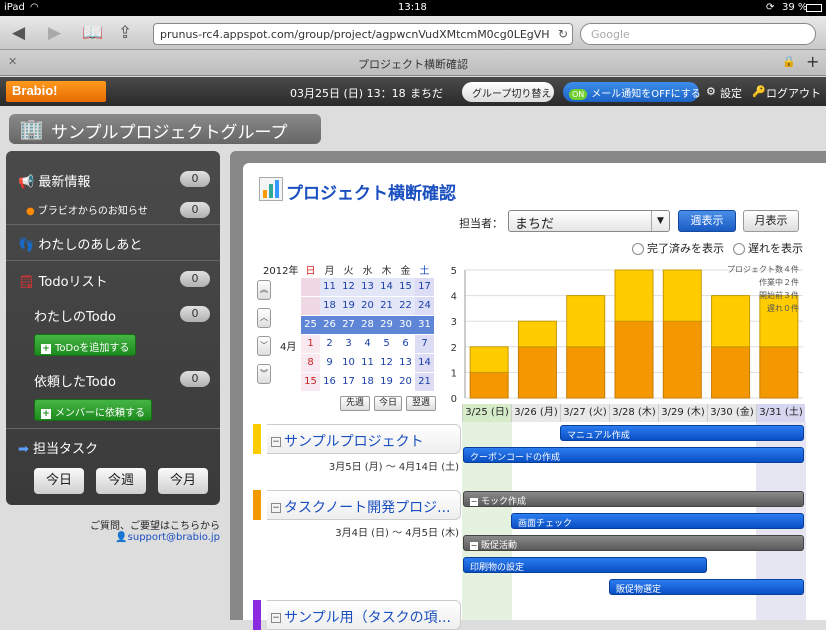  What do you see at coordinates (633, 455) in the screenshot?
I see `task-bar: クーポンコードの作成` at bounding box center [633, 455].